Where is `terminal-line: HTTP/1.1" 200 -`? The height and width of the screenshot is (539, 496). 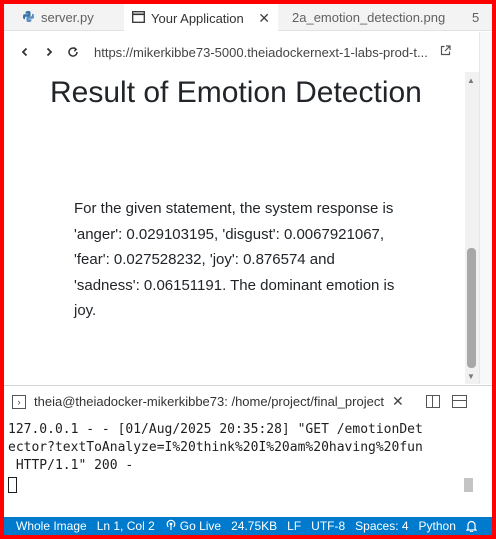 terminal-line: HTTP/1.1" 200 - is located at coordinates (71, 465).